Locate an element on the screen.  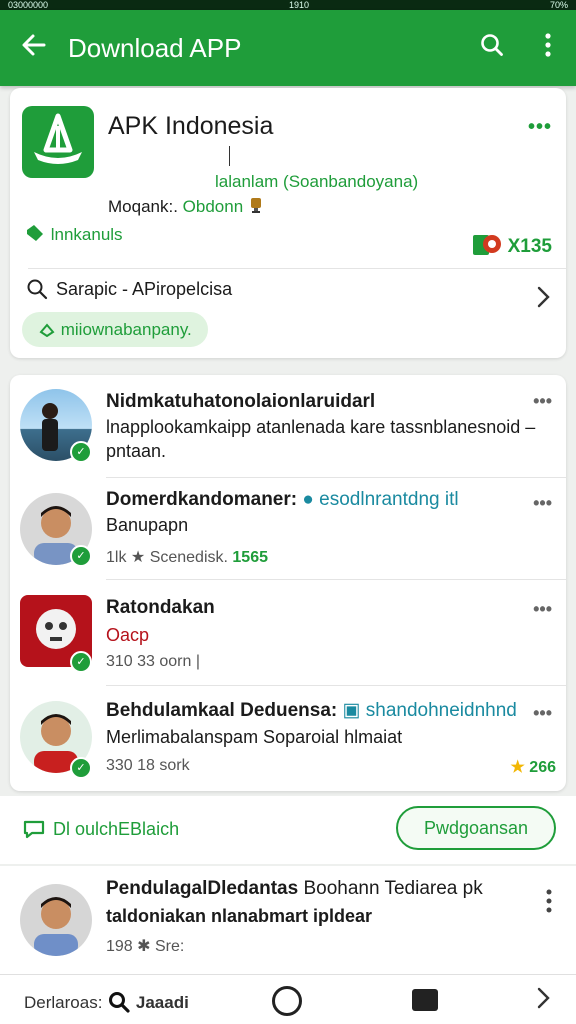
item-meta-text: 1lk ★ Scenedisk. is located at coordinates (167, 557).